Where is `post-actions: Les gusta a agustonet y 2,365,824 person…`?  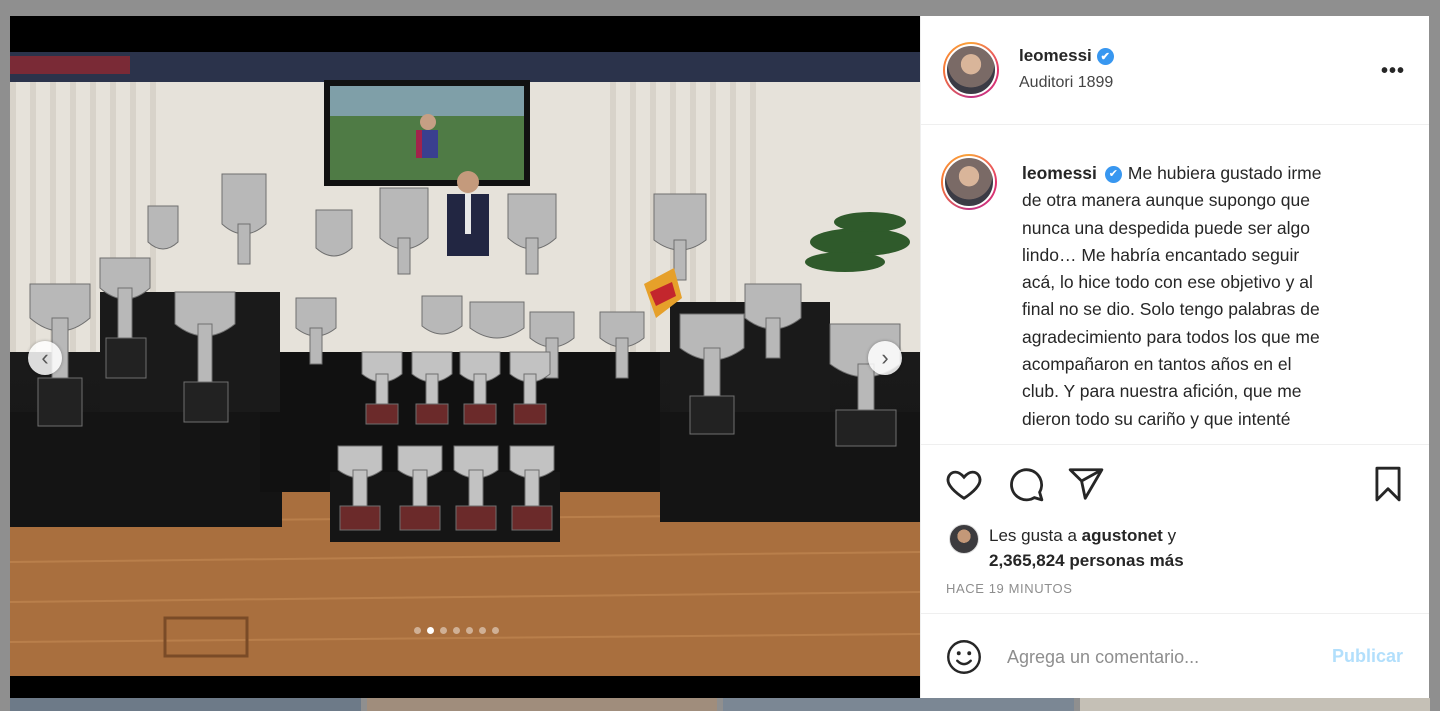
post-actions: Les gusta a agustonet y 2,365,824 person… is located at coordinates (1175, 534).